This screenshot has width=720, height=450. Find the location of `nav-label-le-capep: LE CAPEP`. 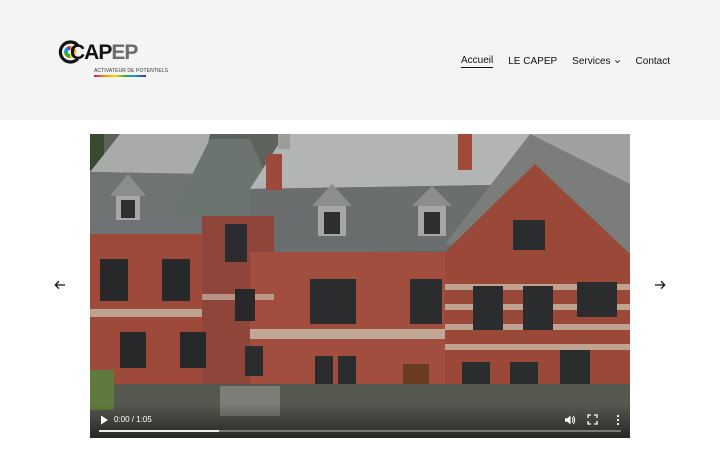

nav-label-le-capep: LE CAPEP is located at coordinates (533, 61).